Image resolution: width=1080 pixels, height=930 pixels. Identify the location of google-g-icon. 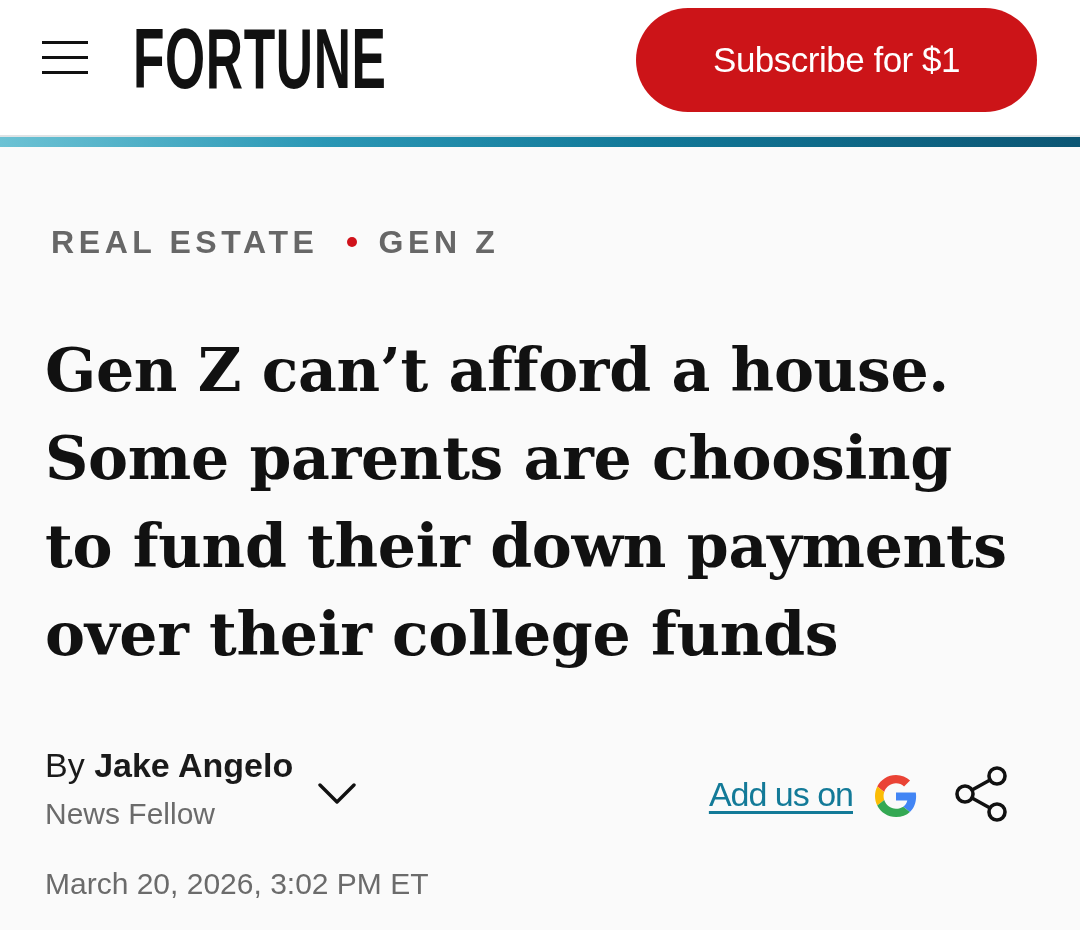
(896, 796).